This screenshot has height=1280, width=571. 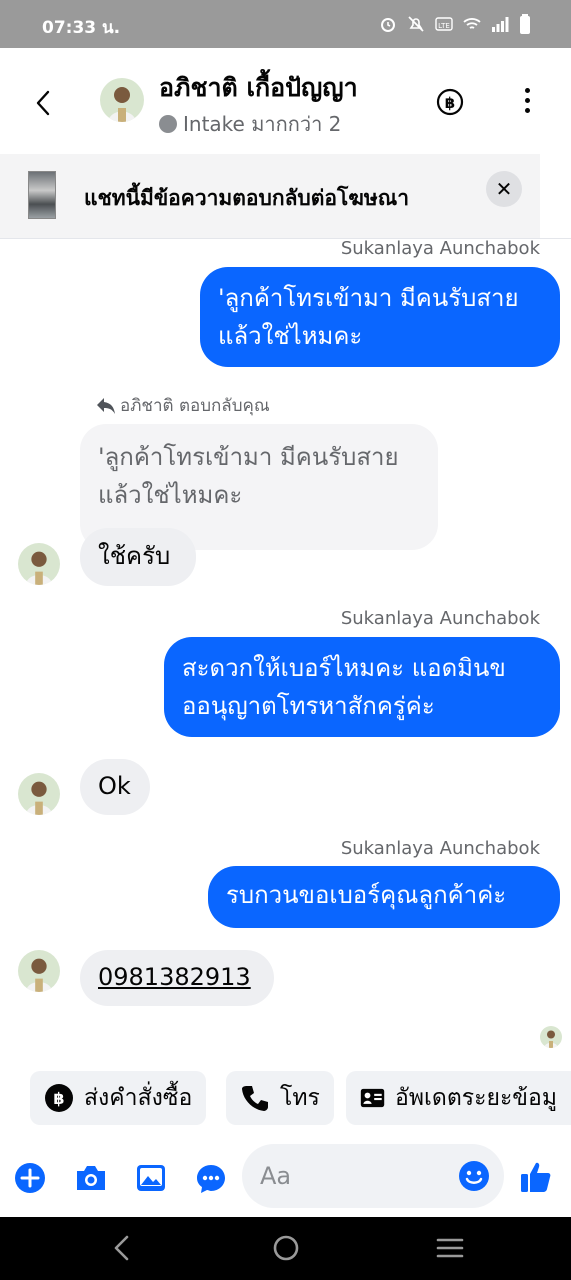 I want to click on seen-avatar, so click(x=551, y=1037).